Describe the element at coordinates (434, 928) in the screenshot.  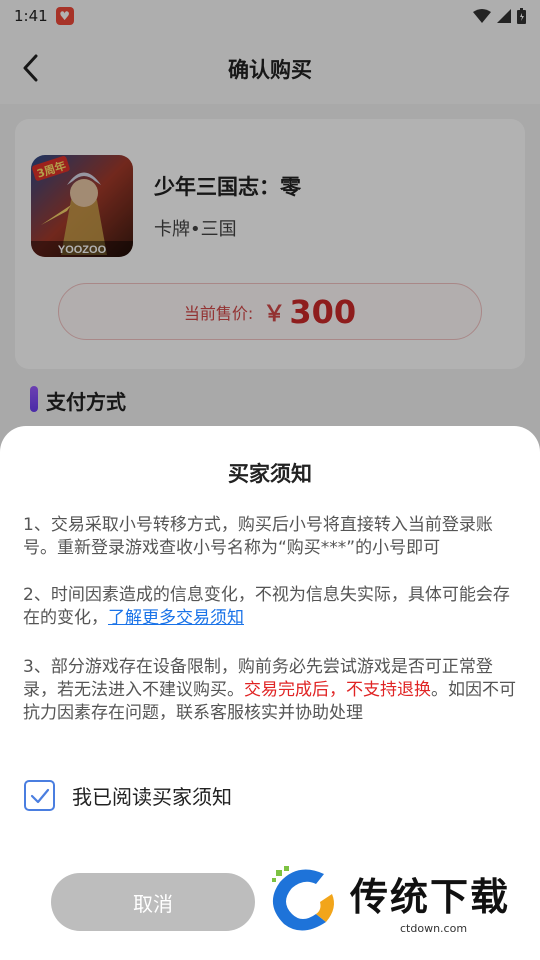
I see `watermark-url: ctdown.com` at that location.